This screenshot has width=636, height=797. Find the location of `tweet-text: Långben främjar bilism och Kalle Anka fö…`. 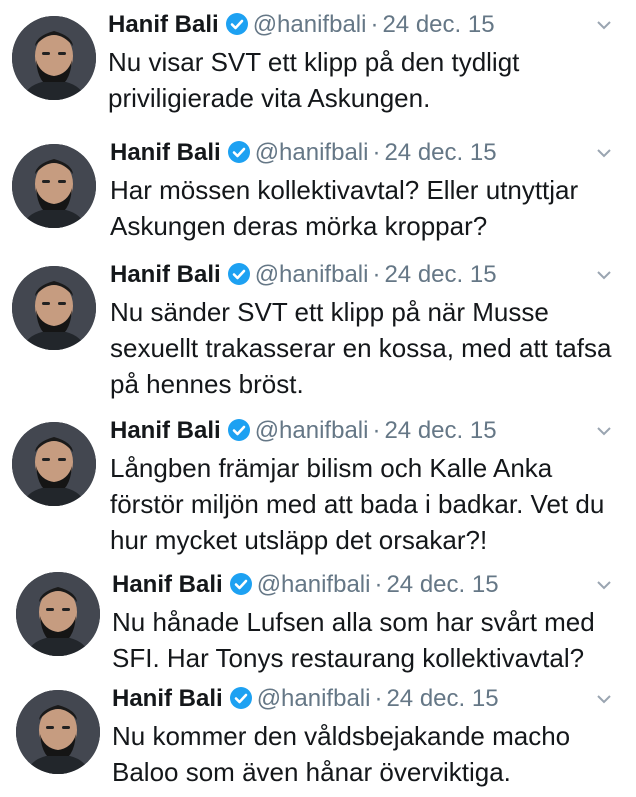

tweet-text: Långben främjar bilism och Kalle Anka fö… is located at coordinates (357, 504).